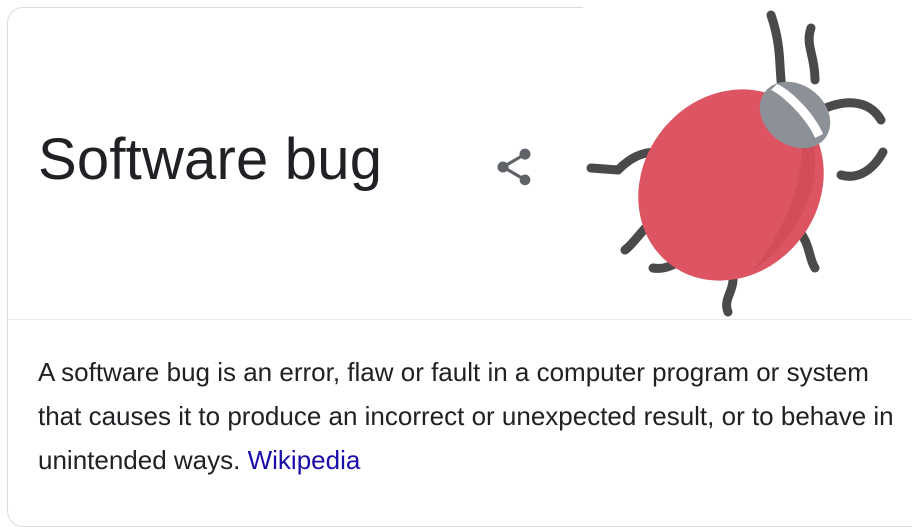  What do you see at coordinates (304, 460) in the screenshot?
I see `wikipedia-link: Wikipedia` at bounding box center [304, 460].